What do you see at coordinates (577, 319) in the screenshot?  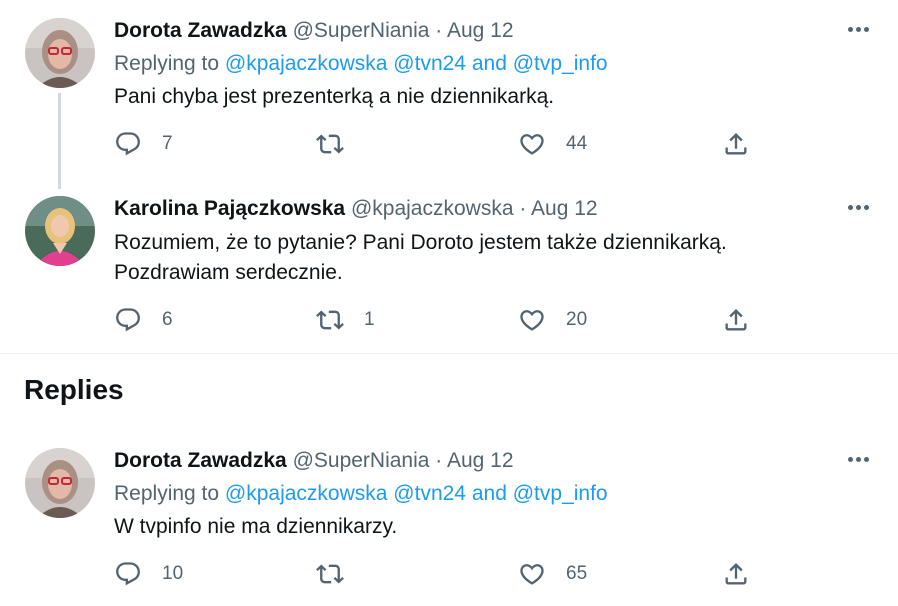 I see `like-count: 20` at bounding box center [577, 319].